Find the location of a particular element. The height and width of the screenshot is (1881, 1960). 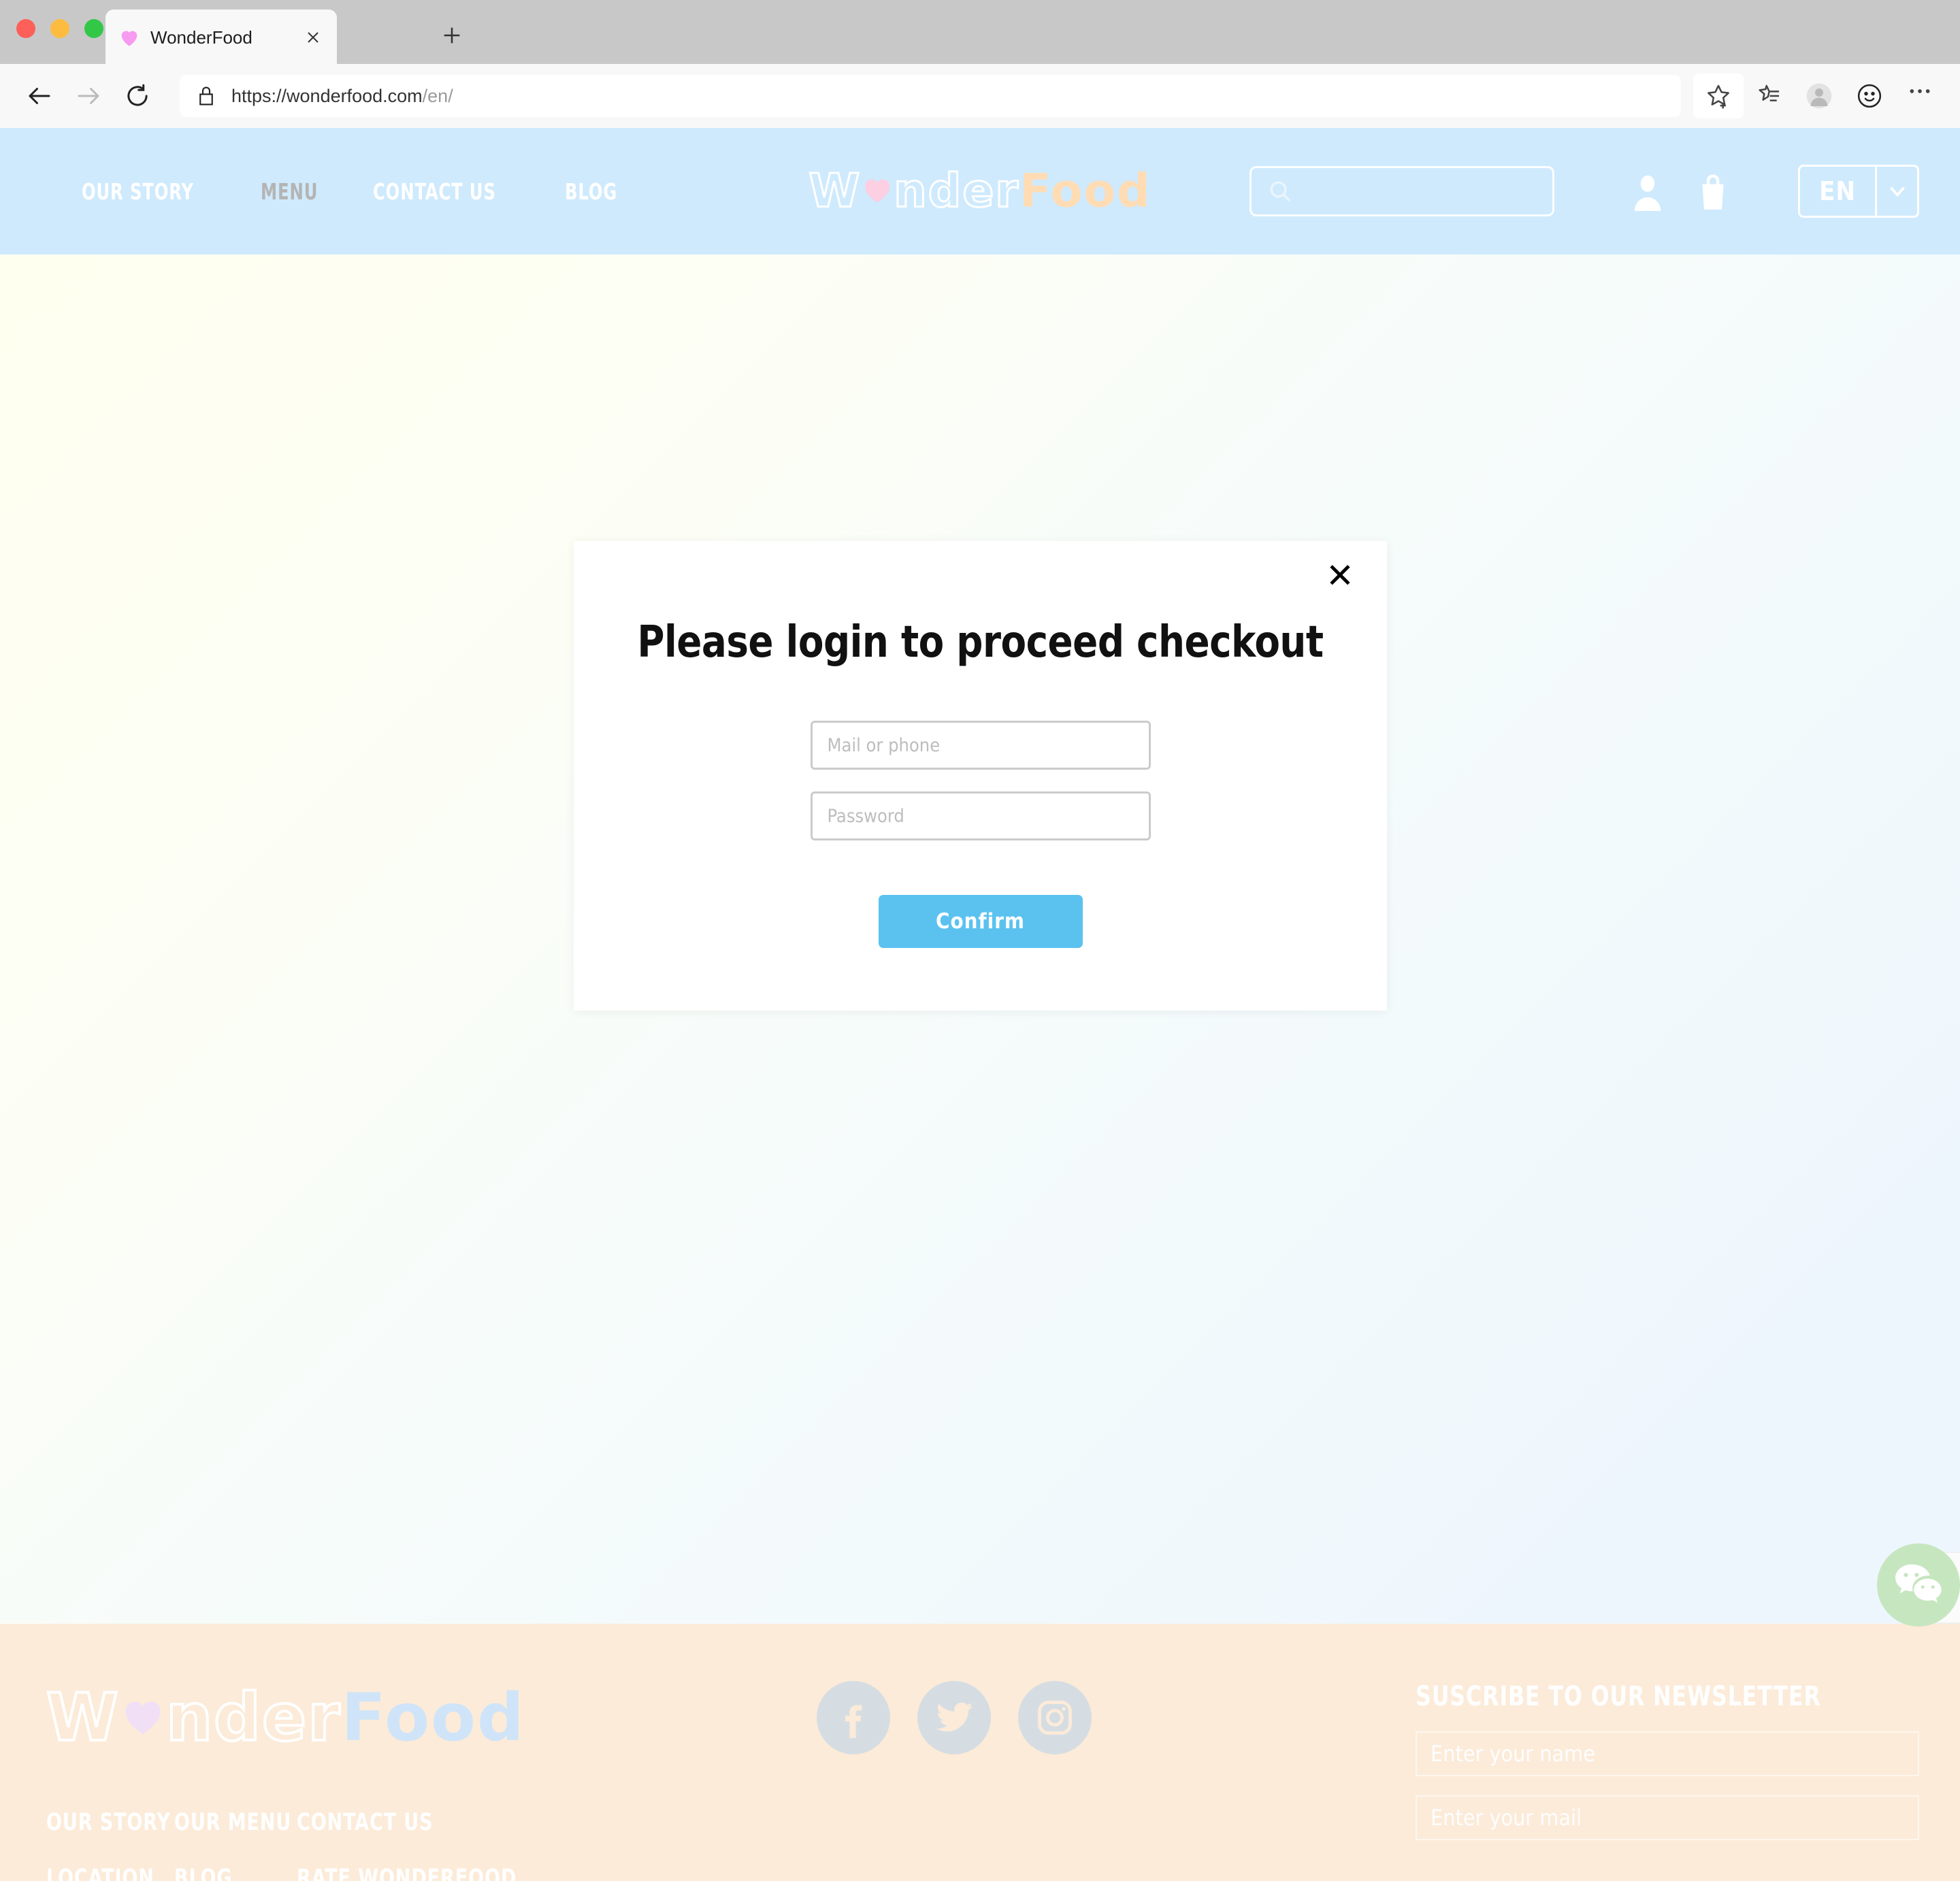

star-add-icon is located at coordinates (1719, 95).